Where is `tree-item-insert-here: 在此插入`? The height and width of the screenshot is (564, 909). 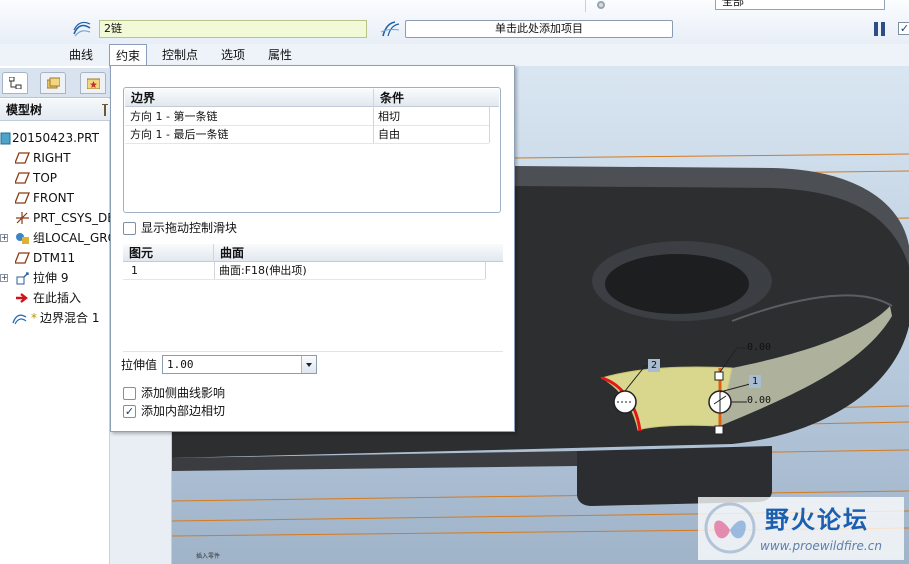
tree-item-insert-here: 在此插入 is located at coordinates (55, 298).